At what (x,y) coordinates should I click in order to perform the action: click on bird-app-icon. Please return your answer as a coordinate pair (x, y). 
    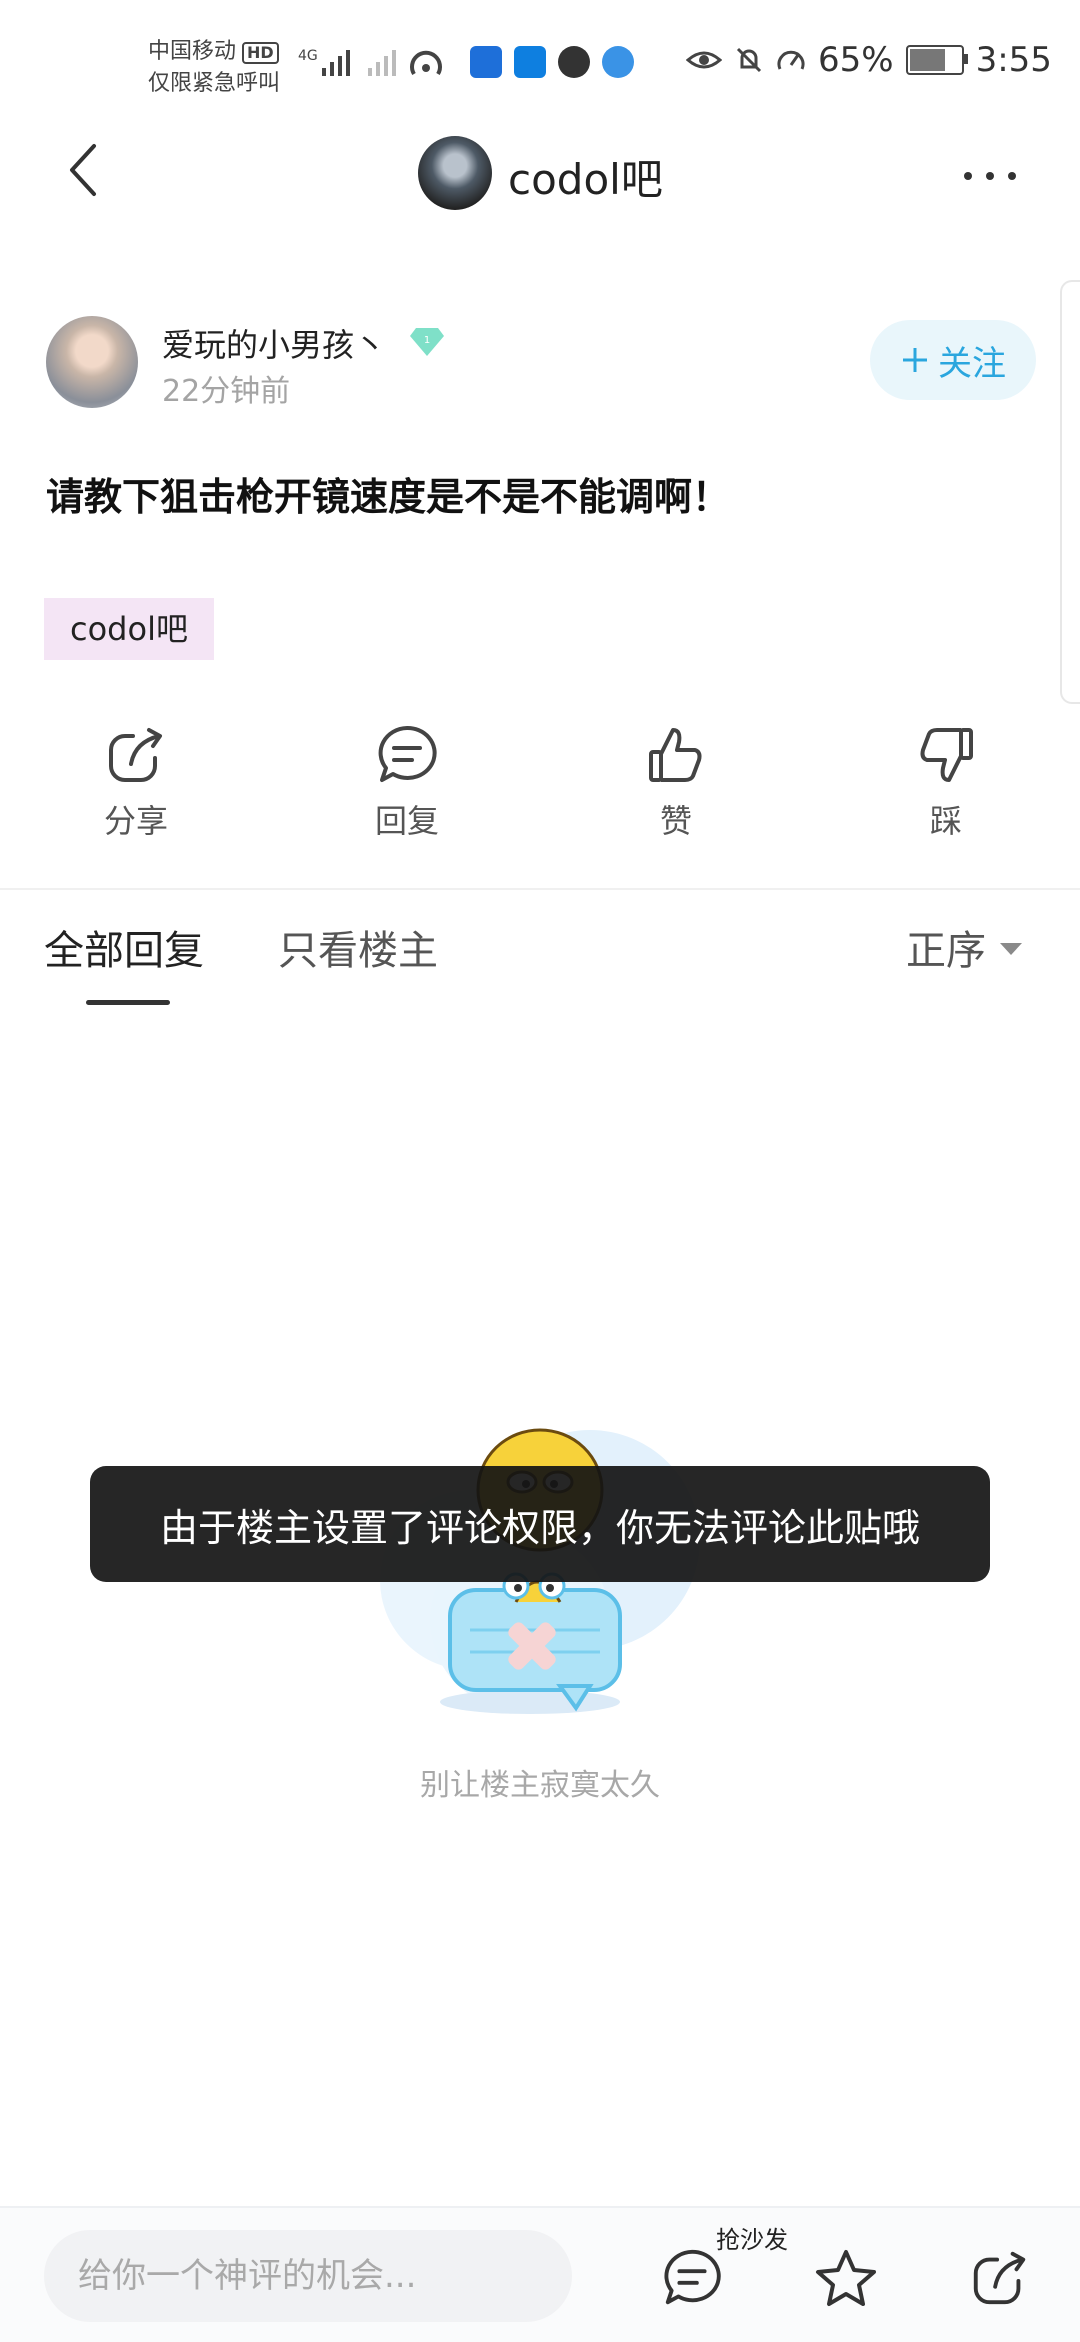
    Looking at the image, I should click on (574, 62).